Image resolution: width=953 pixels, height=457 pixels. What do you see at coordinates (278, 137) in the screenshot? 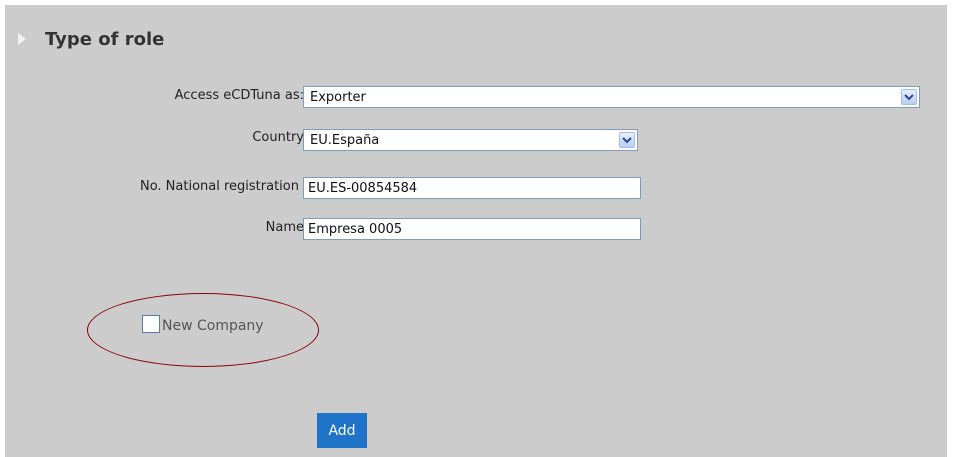
I see `country-label: Country` at bounding box center [278, 137].